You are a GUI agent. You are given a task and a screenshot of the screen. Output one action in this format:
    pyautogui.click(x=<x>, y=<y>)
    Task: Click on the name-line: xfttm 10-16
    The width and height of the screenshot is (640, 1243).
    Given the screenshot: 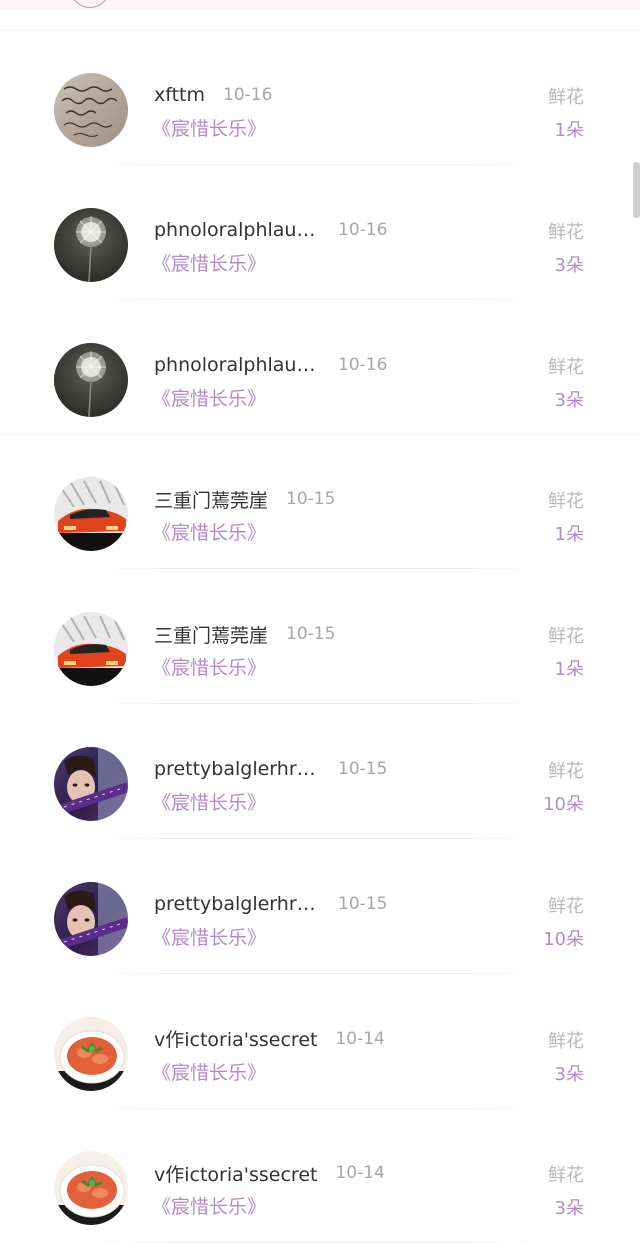 What is the action you would take?
    pyautogui.click(x=213, y=95)
    